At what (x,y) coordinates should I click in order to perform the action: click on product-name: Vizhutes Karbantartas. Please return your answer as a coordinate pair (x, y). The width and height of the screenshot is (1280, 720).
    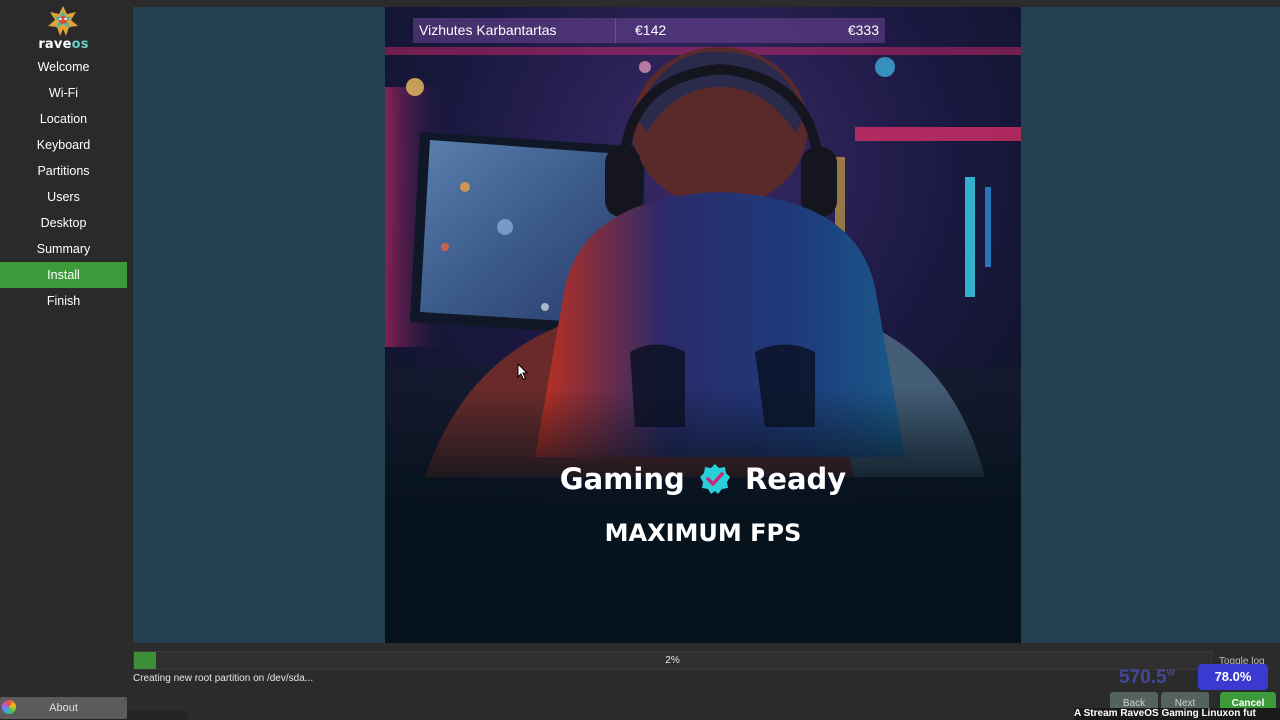
    Looking at the image, I should click on (488, 30).